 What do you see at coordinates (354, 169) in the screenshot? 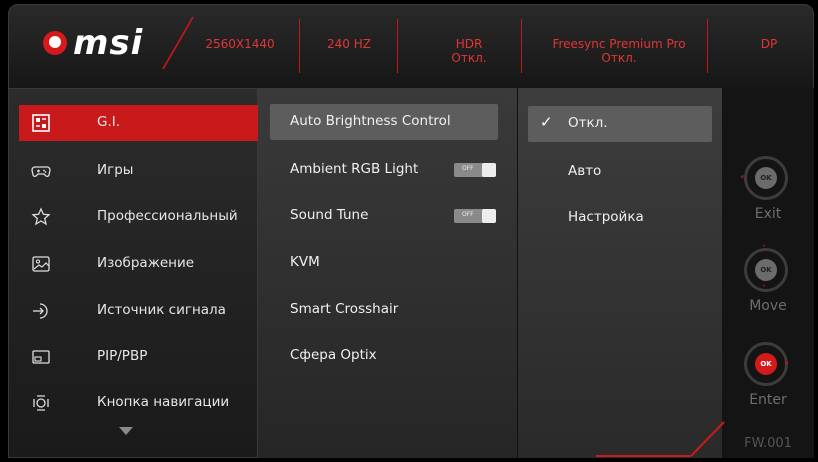
I see `submenu-item-label: Ambient RGB Light` at bounding box center [354, 169].